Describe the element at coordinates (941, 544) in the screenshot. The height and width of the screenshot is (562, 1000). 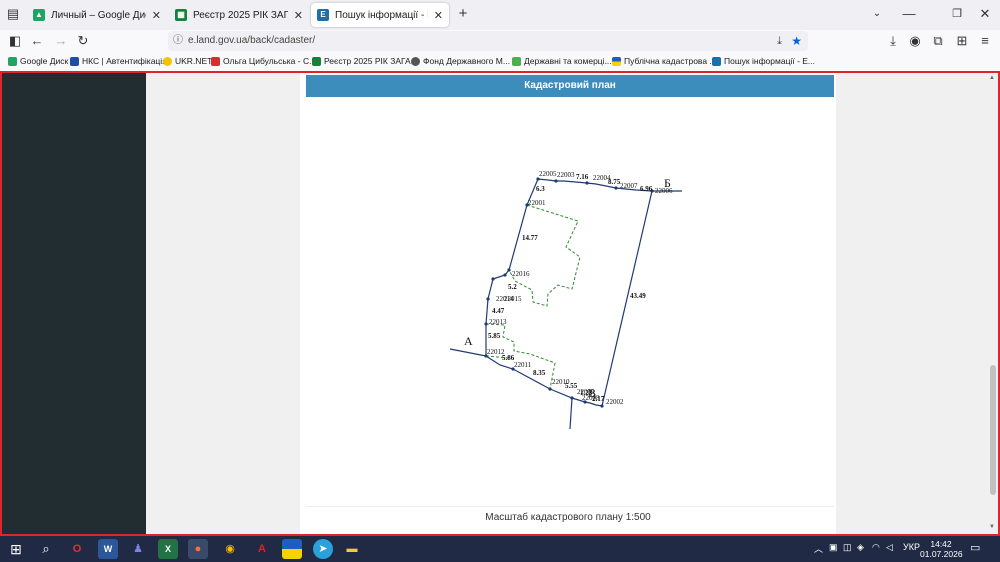
I see `clock-time: 14:42` at that location.